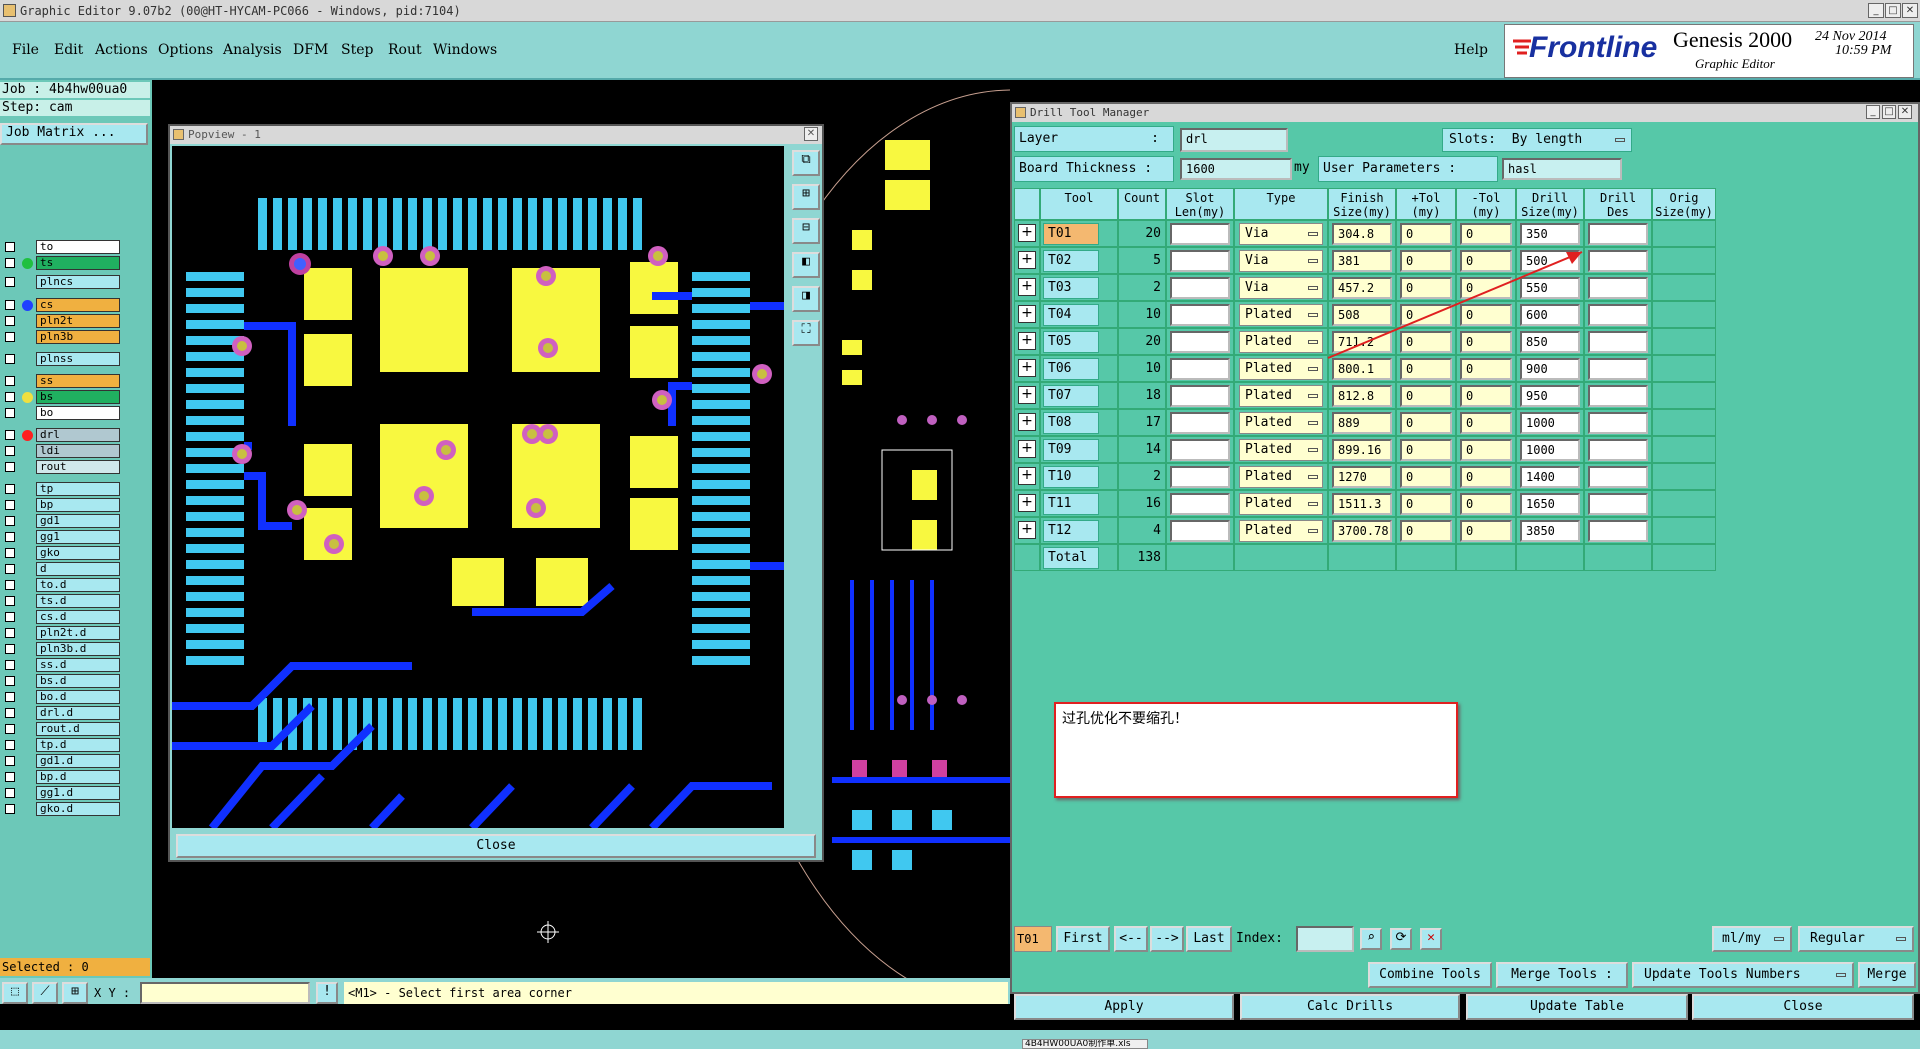 The width and height of the screenshot is (1920, 1049). What do you see at coordinates (78, 777) in the screenshot?
I see `layer-name: bp.d` at bounding box center [78, 777].